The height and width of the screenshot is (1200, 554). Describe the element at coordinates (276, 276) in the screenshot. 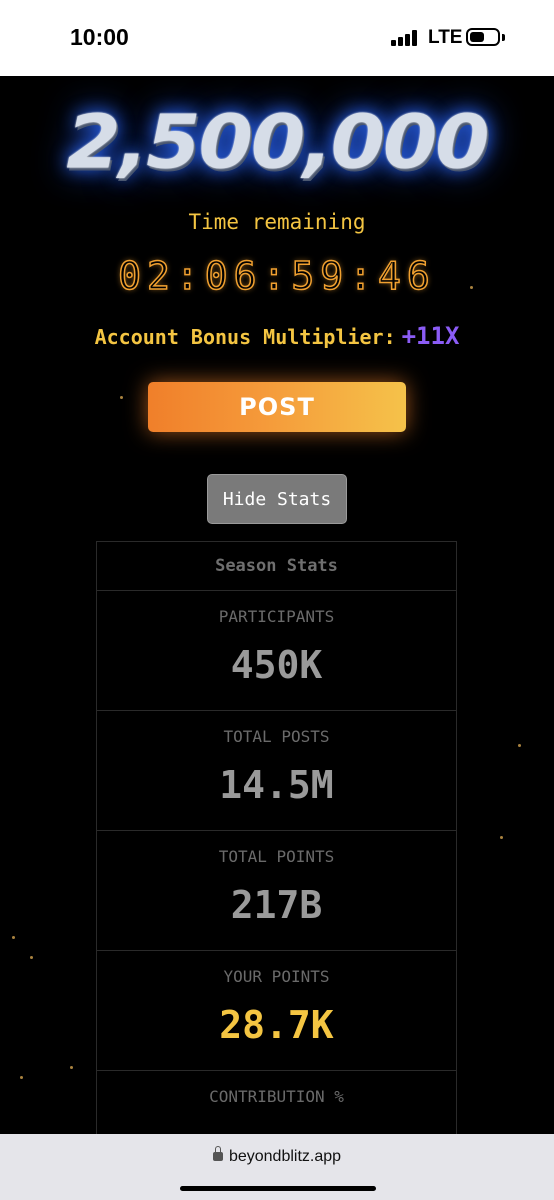

I see `countdown-timer: 02:06:59:46` at that location.